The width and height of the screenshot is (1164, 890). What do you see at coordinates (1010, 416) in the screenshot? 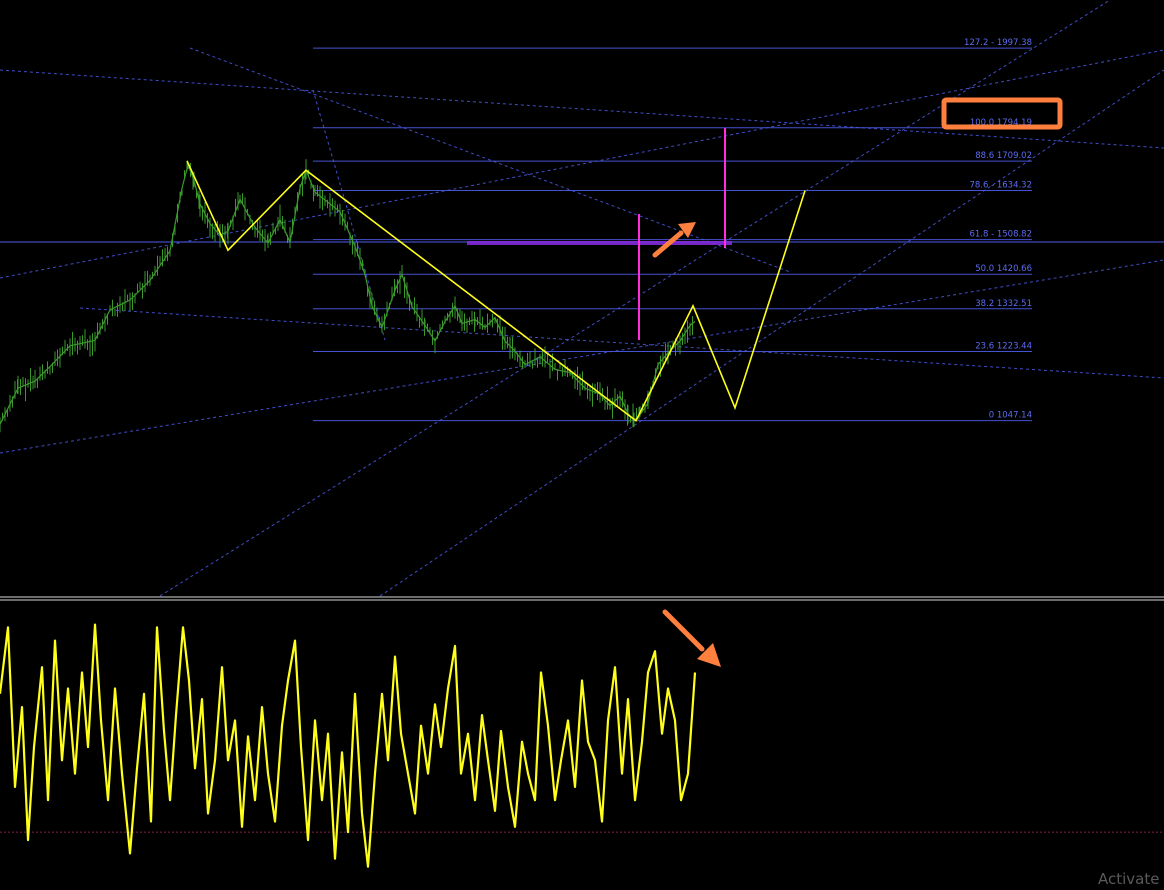
I see `fib-level-label: 0 1047.14` at bounding box center [1010, 416].